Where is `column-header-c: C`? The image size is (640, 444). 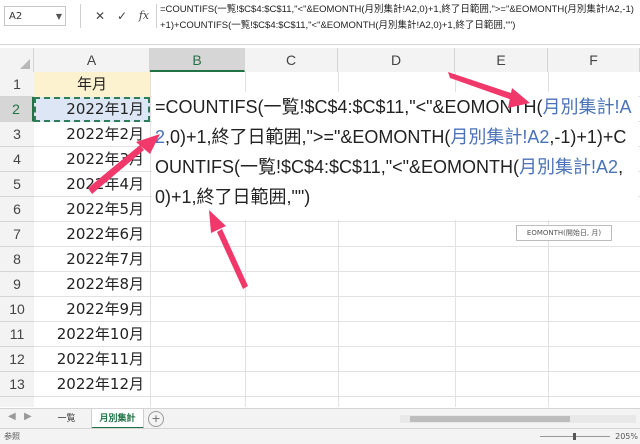
column-header-c: C is located at coordinates (291, 60).